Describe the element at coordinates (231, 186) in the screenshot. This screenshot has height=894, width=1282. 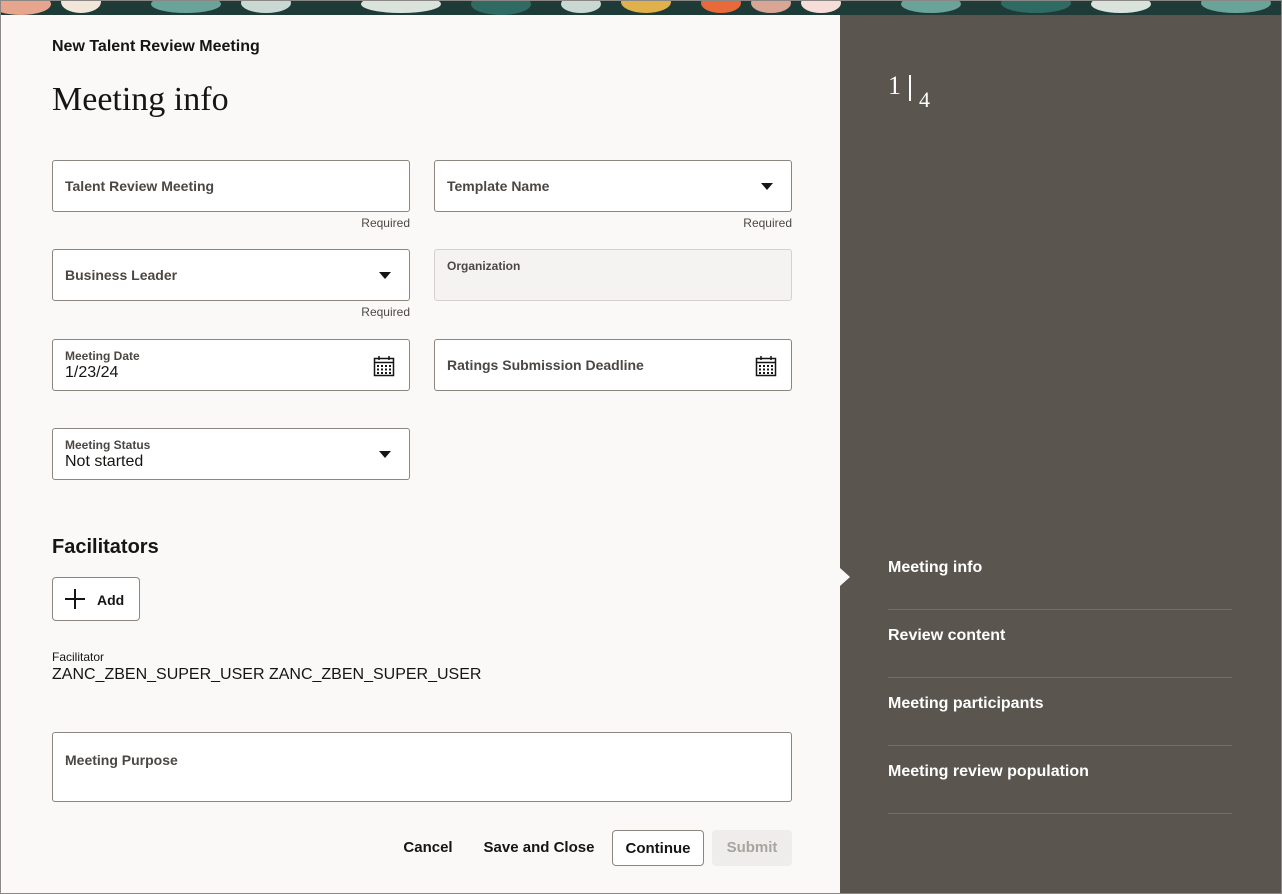
I see `talent-review-meeting-input: Talent Review Meeting` at that location.